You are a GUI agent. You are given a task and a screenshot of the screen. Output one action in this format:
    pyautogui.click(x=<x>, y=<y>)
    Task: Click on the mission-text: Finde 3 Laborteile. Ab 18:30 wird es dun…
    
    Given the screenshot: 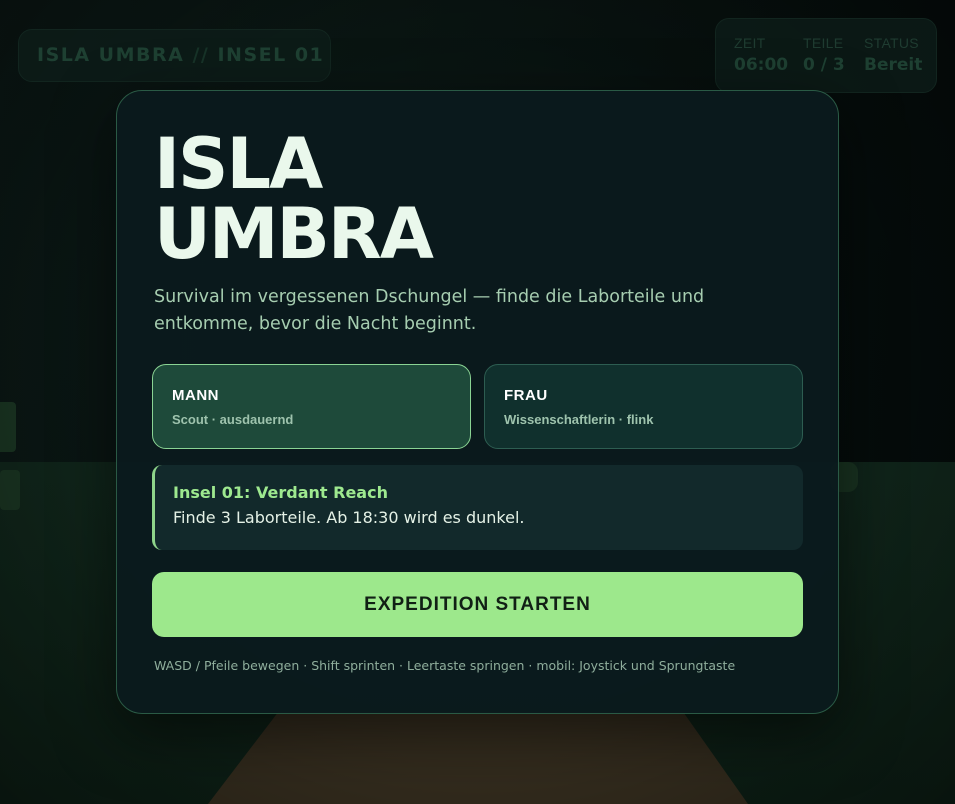 What is the action you would take?
    pyautogui.click(x=349, y=517)
    